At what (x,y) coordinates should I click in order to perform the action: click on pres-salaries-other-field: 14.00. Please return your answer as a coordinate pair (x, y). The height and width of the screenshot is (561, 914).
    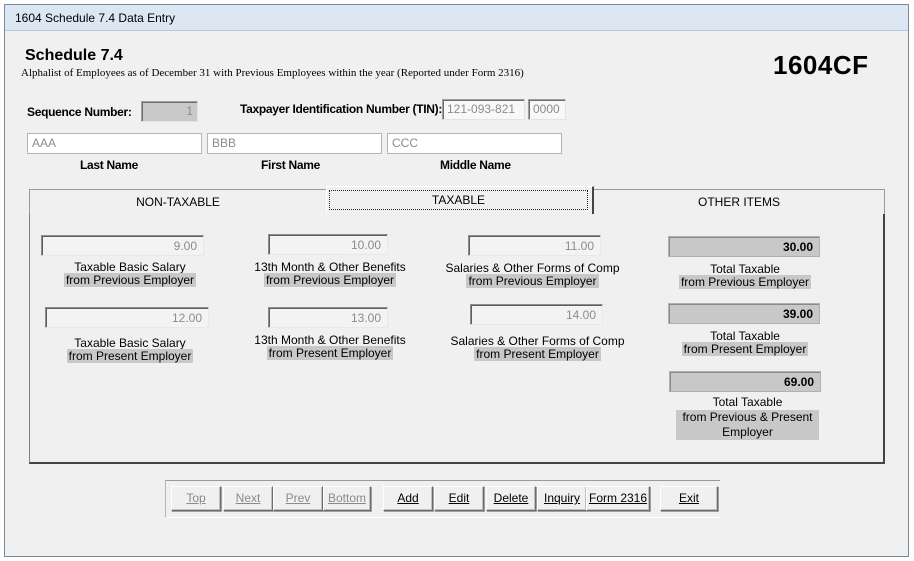
    Looking at the image, I should click on (536, 314).